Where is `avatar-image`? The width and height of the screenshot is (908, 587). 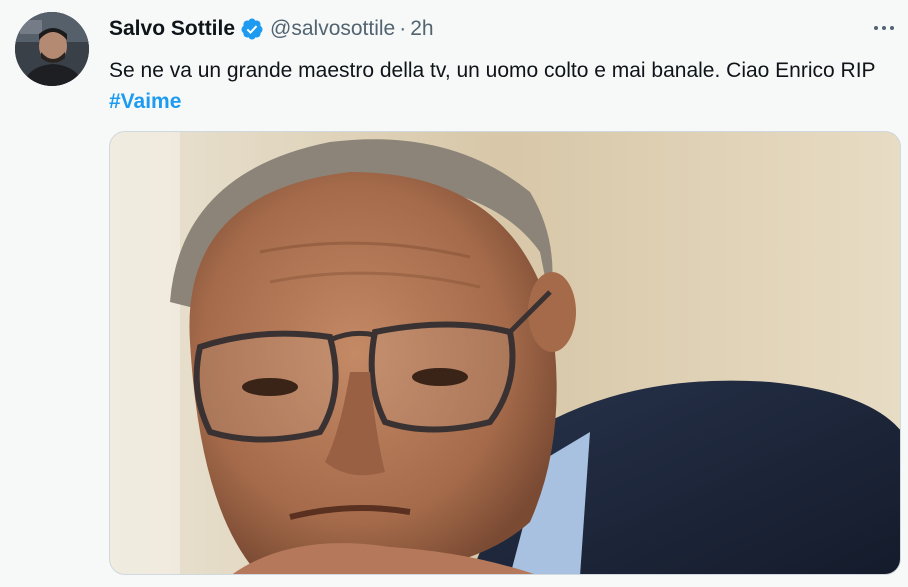
avatar-image is located at coordinates (52, 49).